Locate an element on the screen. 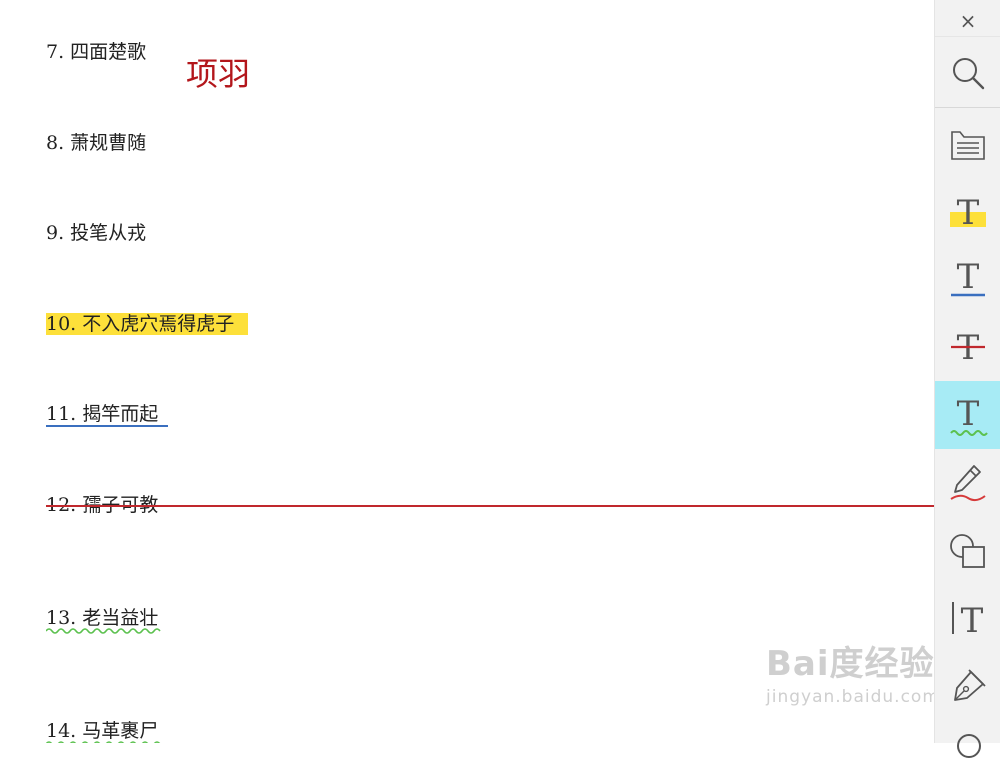 The width and height of the screenshot is (1000, 758). fountain-pen-icon is located at coordinates (970, 685).